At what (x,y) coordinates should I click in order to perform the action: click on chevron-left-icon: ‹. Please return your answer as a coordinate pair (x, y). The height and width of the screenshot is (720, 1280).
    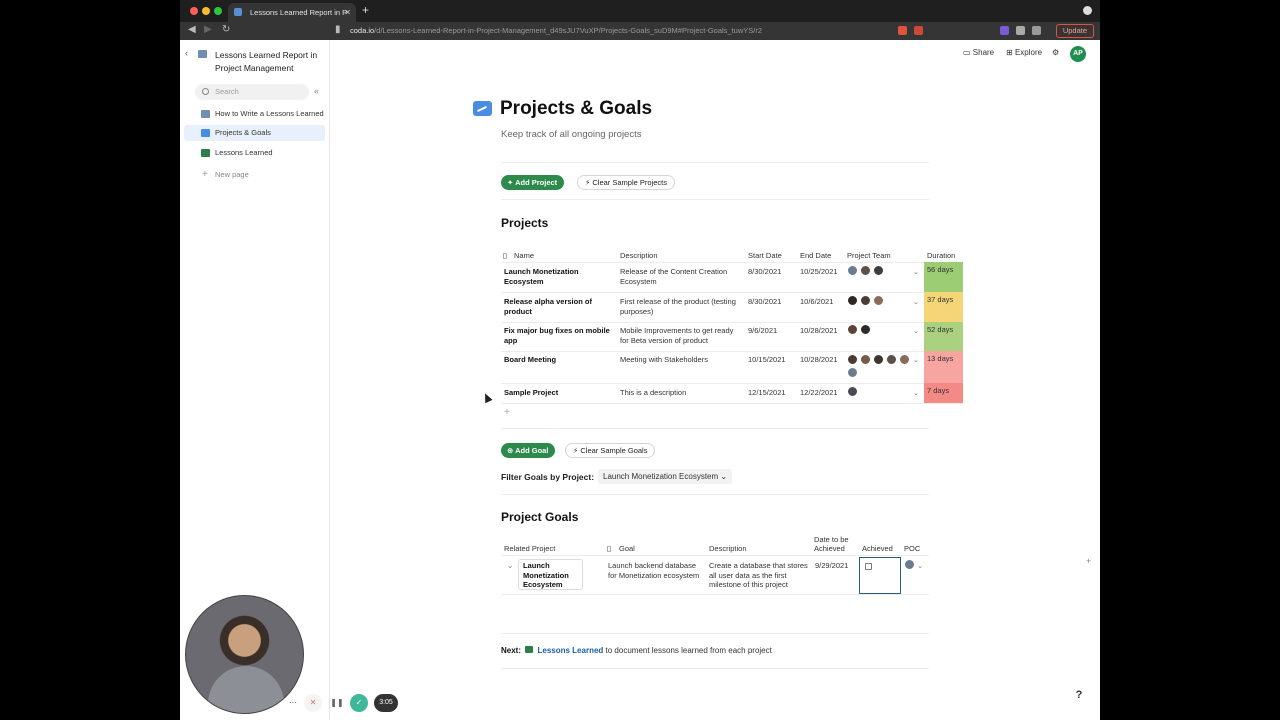
    Looking at the image, I should click on (186, 53).